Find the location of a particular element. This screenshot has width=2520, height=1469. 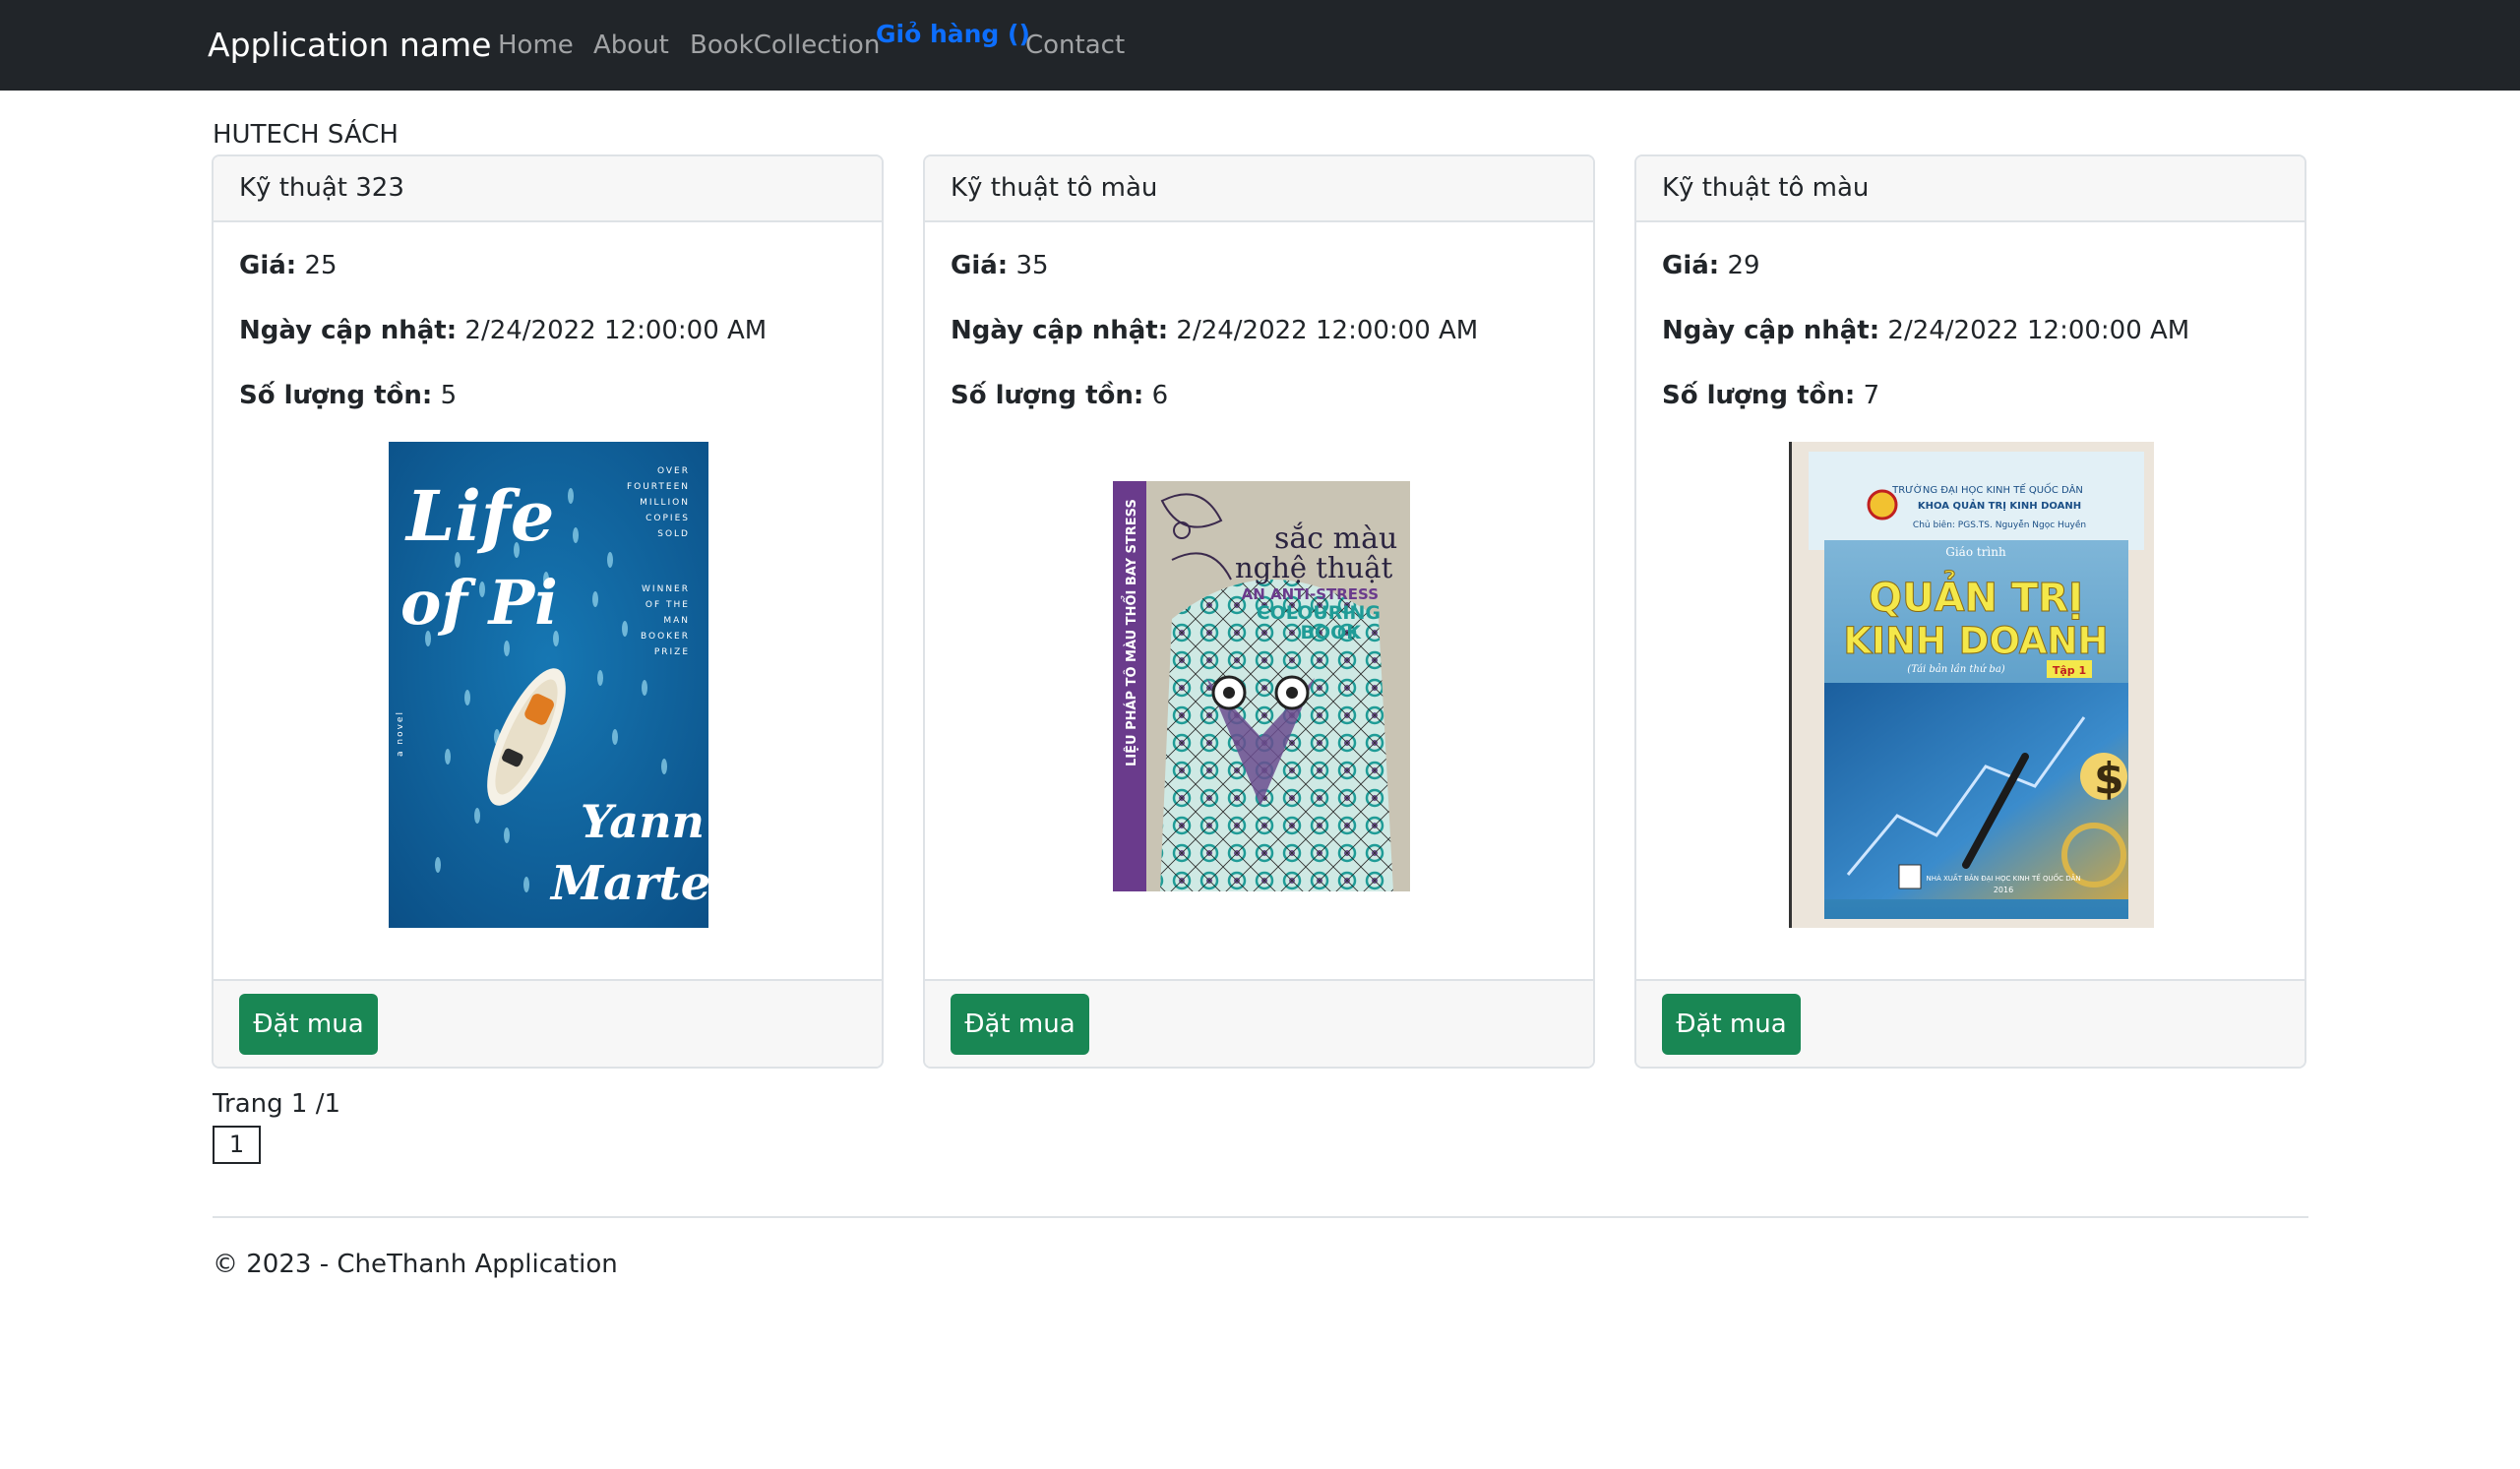

page-heading: HUTECH SÁCH is located at coordinates (306, 135).